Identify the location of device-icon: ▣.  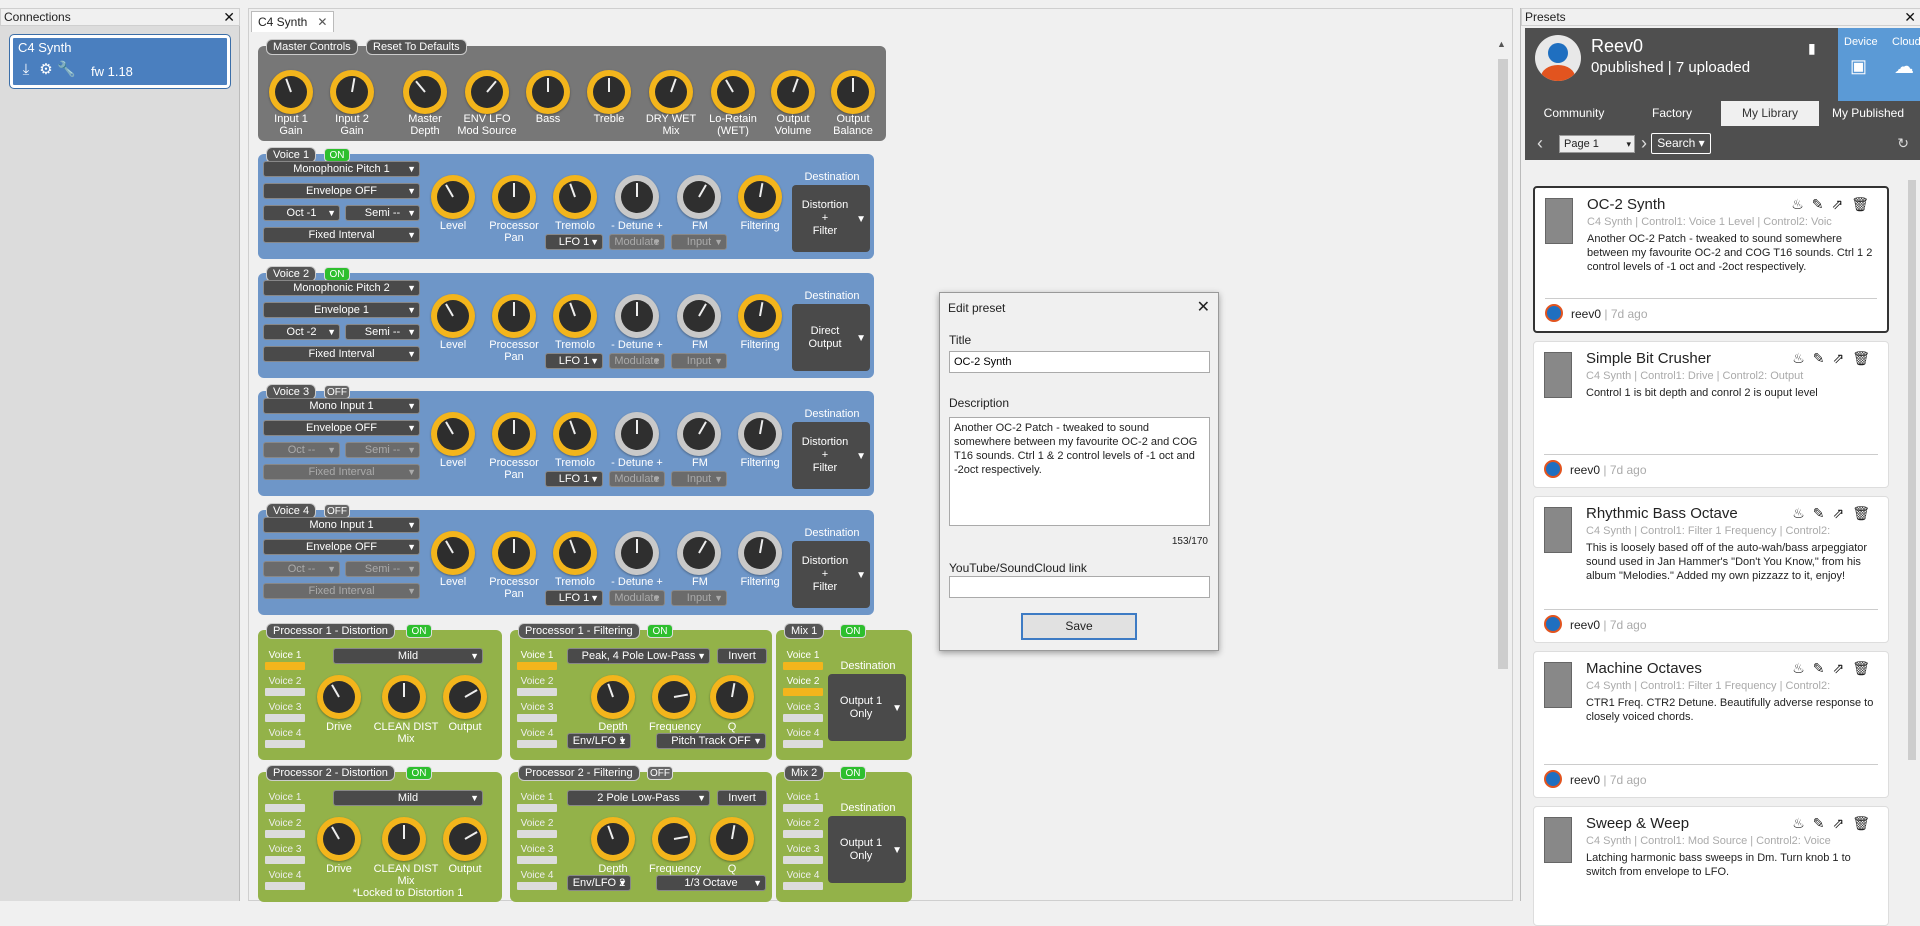
(1858, 66).